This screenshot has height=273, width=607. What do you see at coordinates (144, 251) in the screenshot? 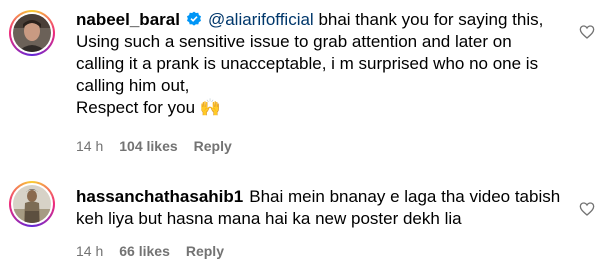
I see `comment-likes-count: 66 likes` at bounding box center [144, 251].